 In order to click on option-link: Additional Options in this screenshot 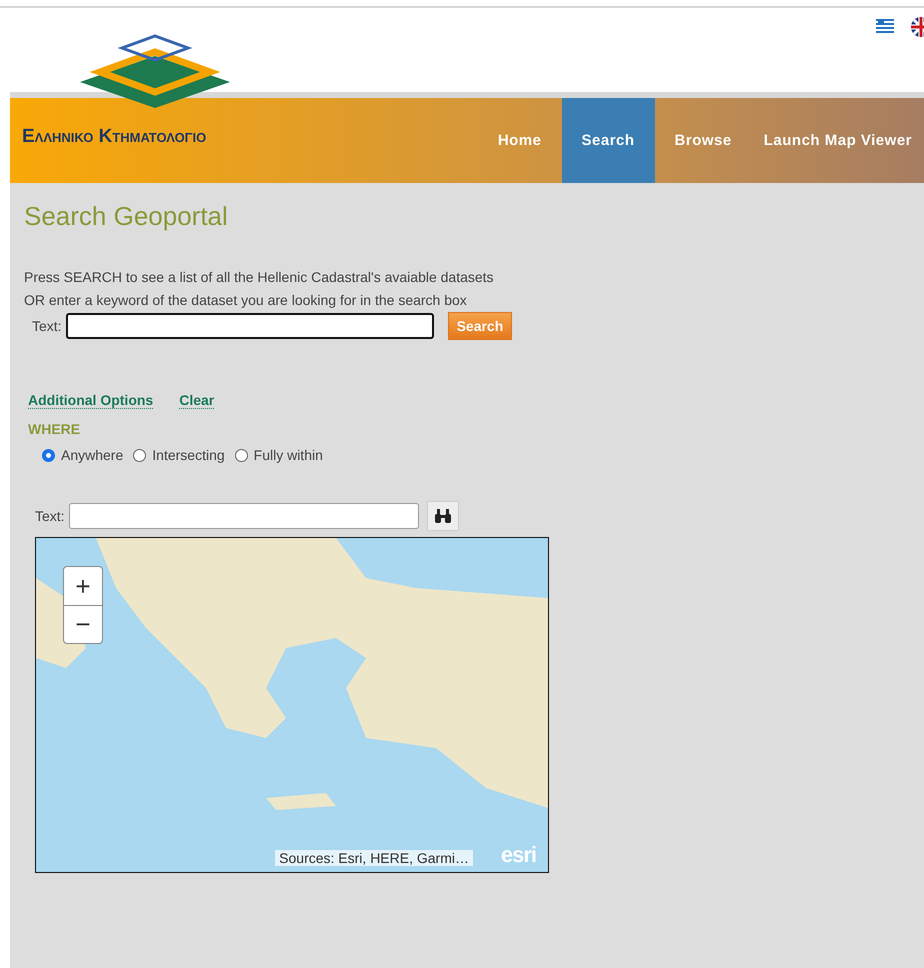, I will do `click(91, 400)`.